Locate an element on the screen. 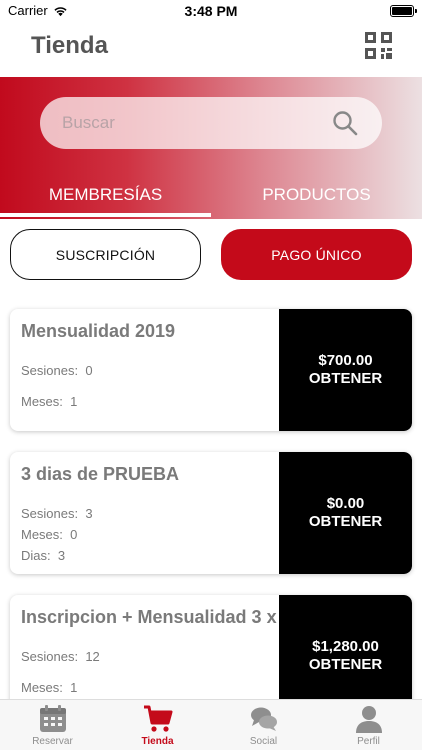 The height and width of the screenshot is (750, 422). active-tab-indicator is located at coordinates (105, 215).